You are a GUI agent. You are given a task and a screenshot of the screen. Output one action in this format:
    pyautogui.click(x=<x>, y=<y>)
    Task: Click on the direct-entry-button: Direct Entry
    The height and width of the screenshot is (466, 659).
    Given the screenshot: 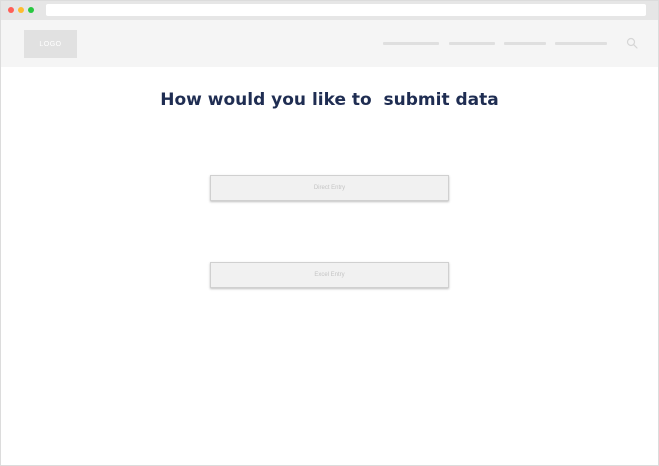 What is the action you would take?
    pyautogui.click(x=329, y=188)
    